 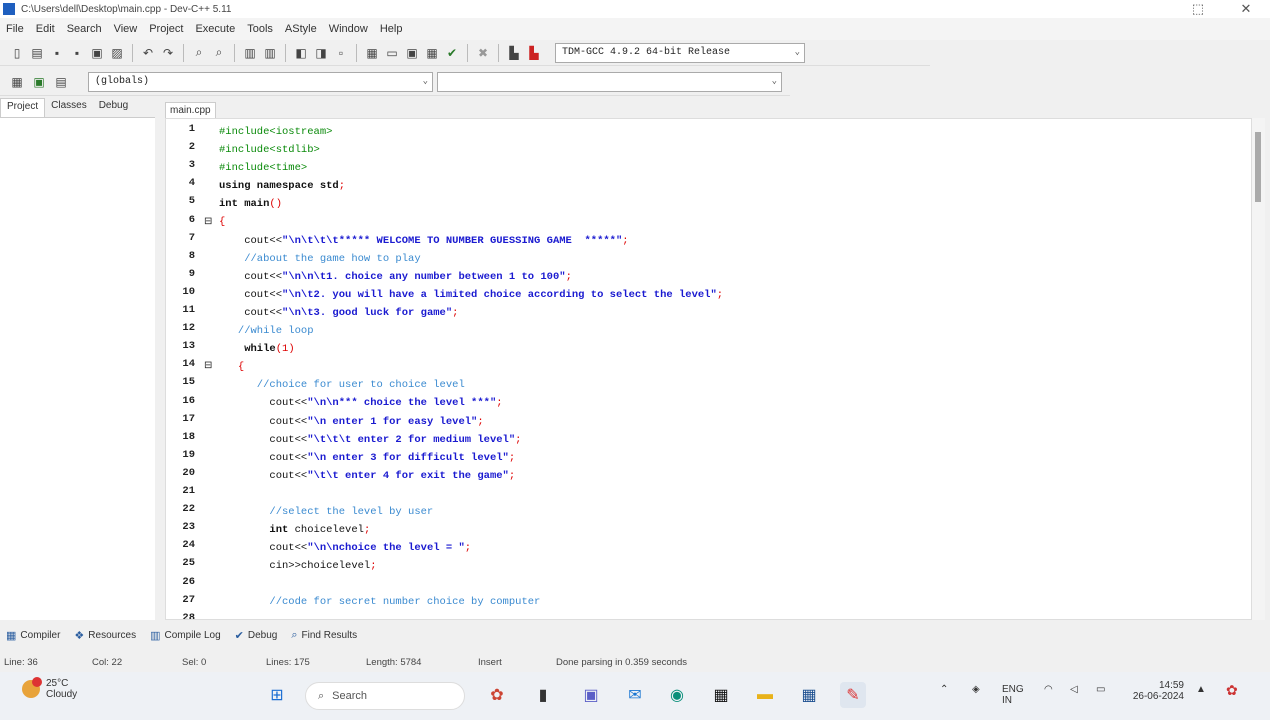 I want to click on code-line: //while loop, so click(x=471, y=331).